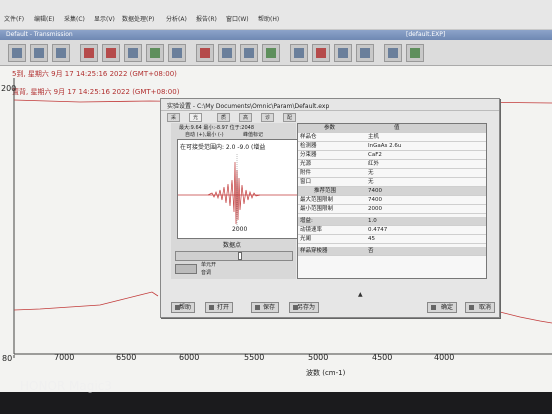  Describe the element at coordinates (111, 53) in the screenshot. I see `background-icon` at that location.